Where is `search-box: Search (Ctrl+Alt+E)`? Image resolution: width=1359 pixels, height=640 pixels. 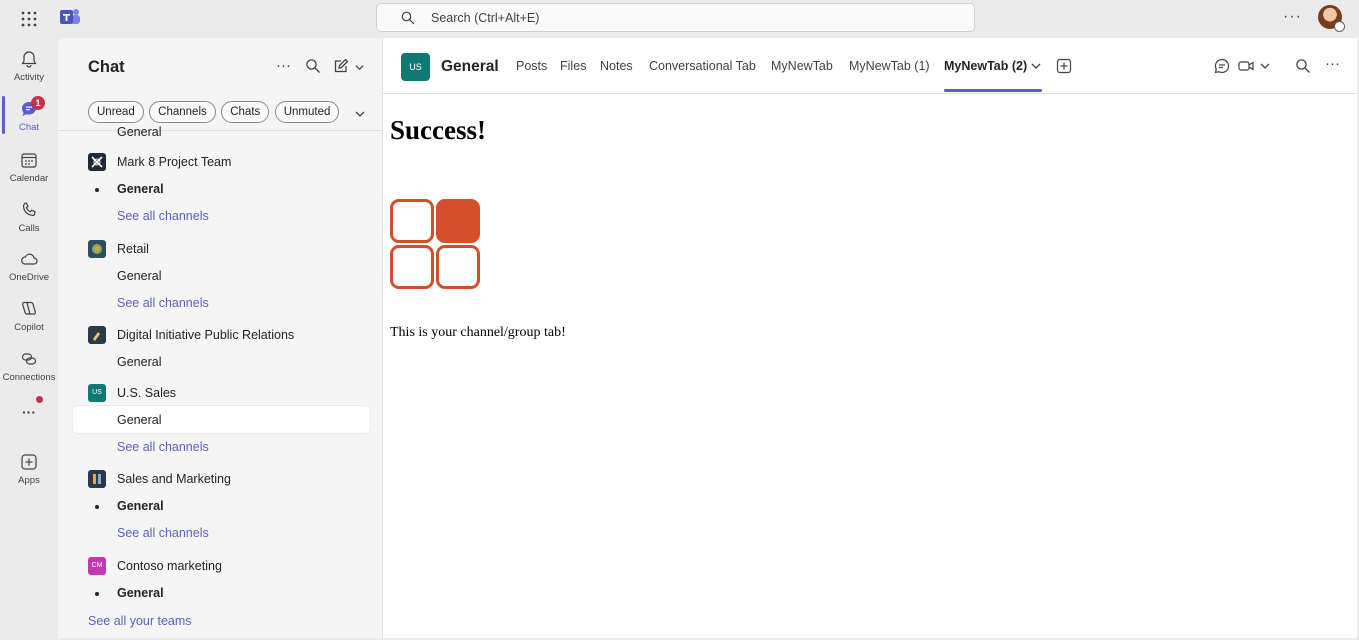
search-box: Search (Ctrl+Alt+E) is located at coordinates (675, 17).